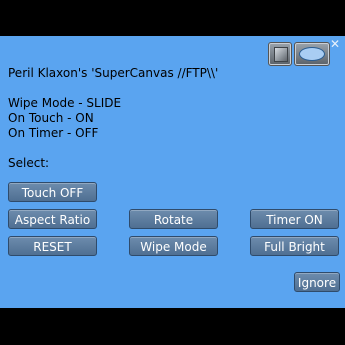  I want to click on bubble-shape, so click(312, 54).